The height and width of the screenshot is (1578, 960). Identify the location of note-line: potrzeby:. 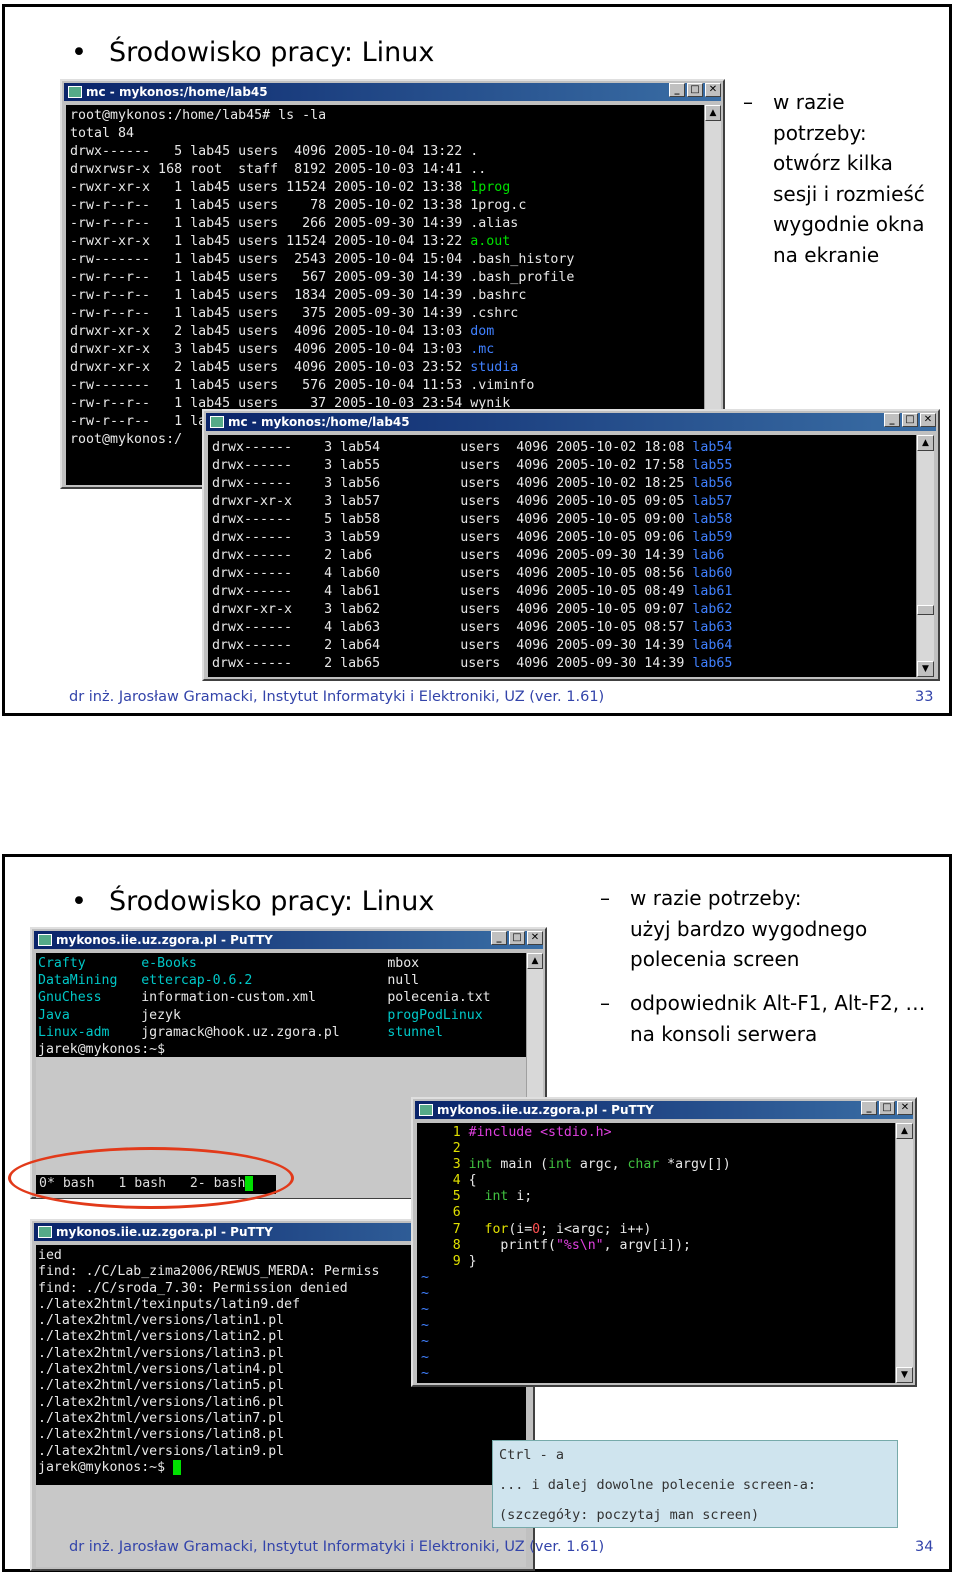
(820, 132).